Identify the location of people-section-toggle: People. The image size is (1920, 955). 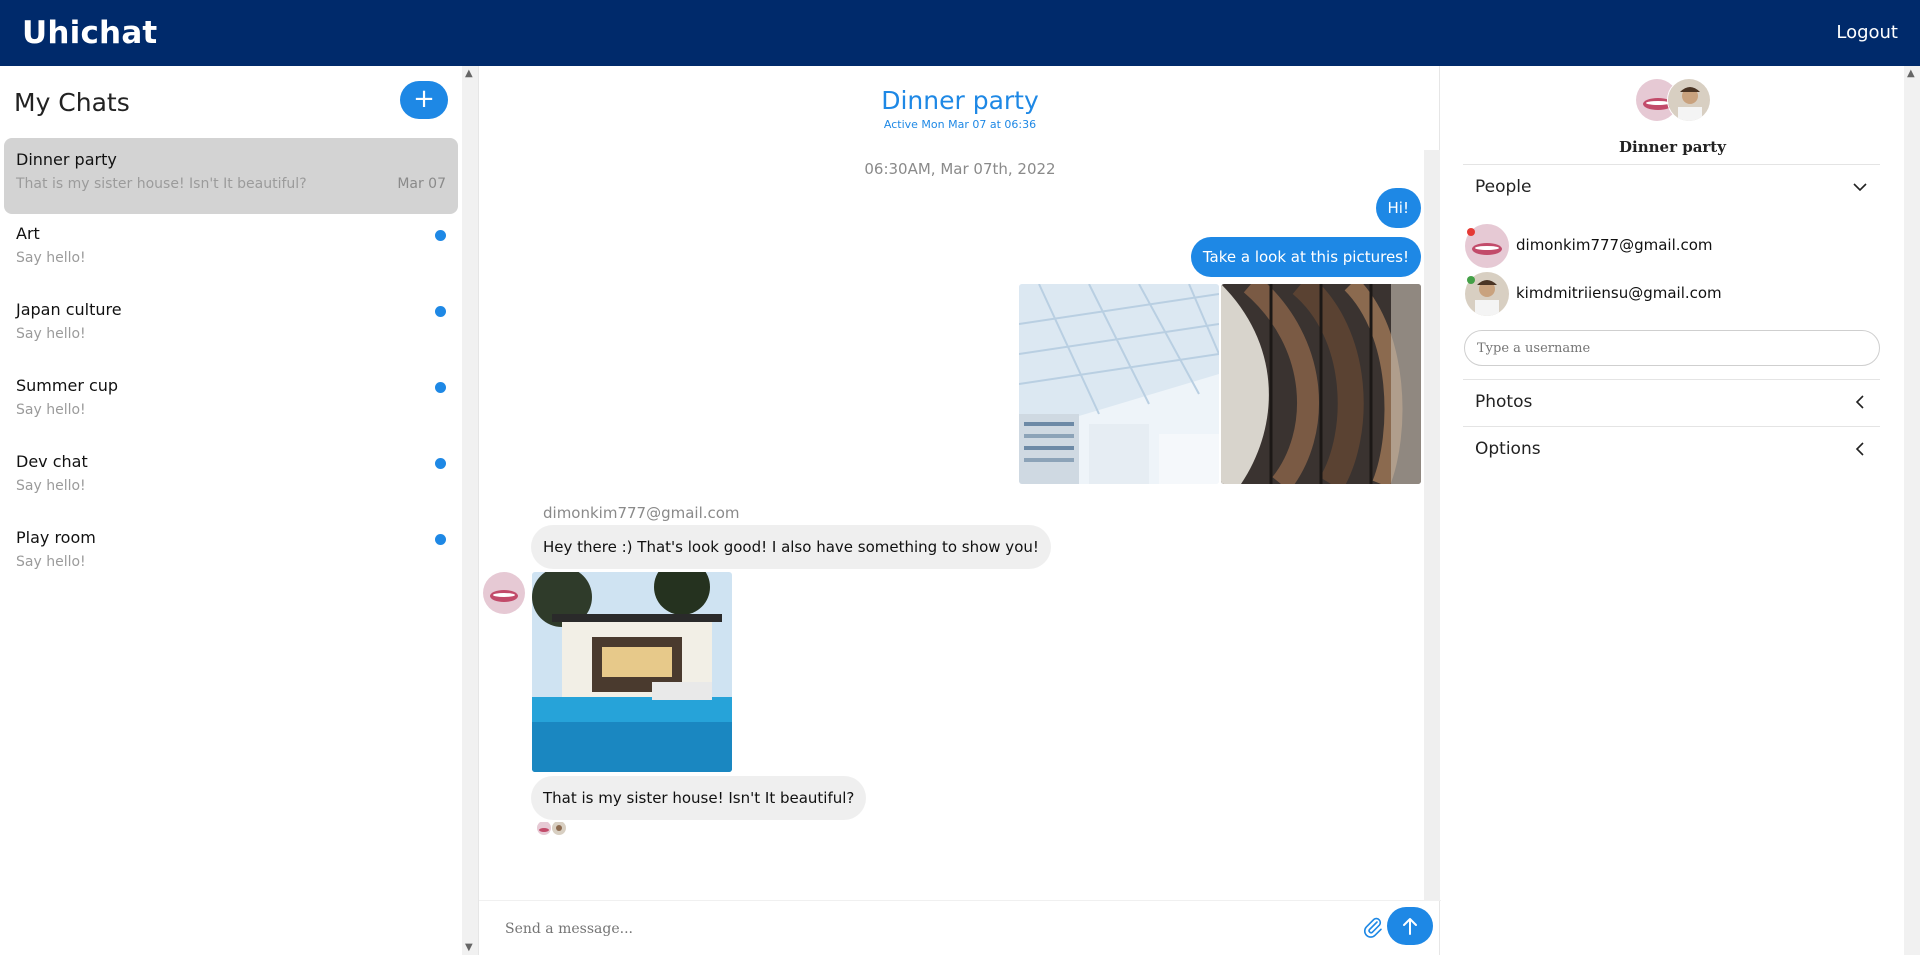
(1671, 187).